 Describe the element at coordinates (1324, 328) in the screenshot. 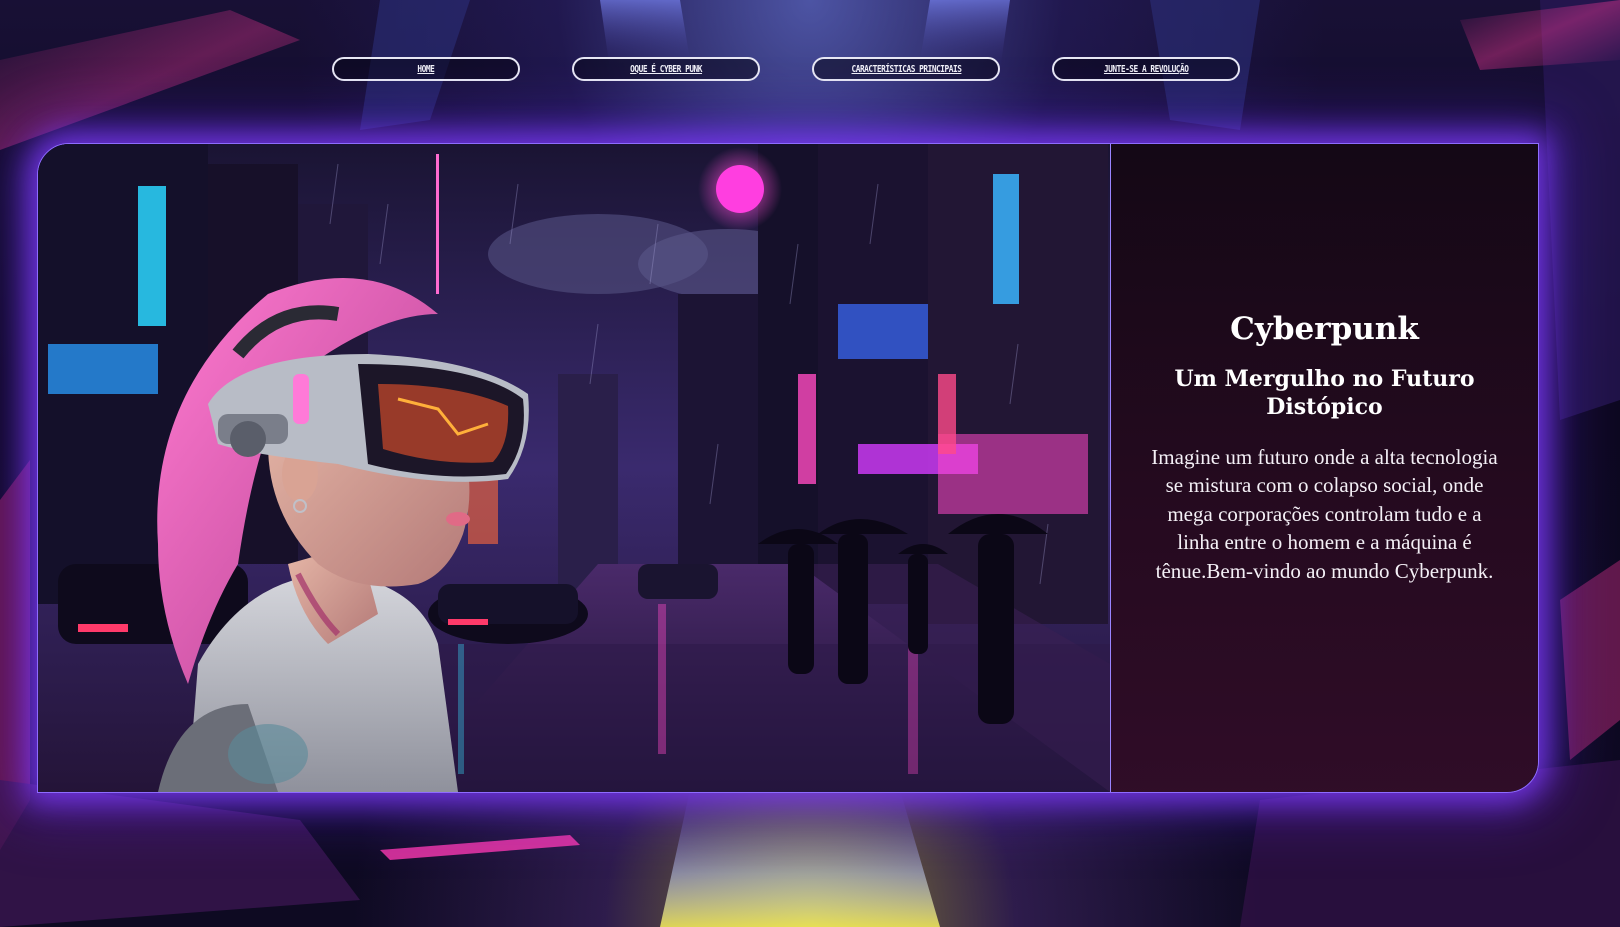

I see `hero-title: Cyberpunk` at that location.